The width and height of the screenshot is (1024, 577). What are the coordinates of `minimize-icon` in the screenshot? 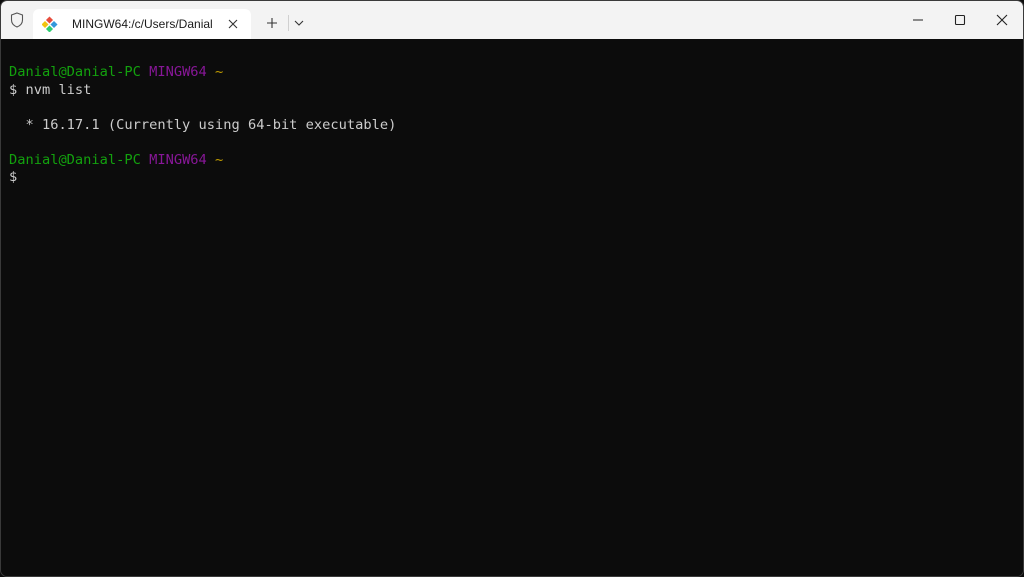 It's located at (918, 20).